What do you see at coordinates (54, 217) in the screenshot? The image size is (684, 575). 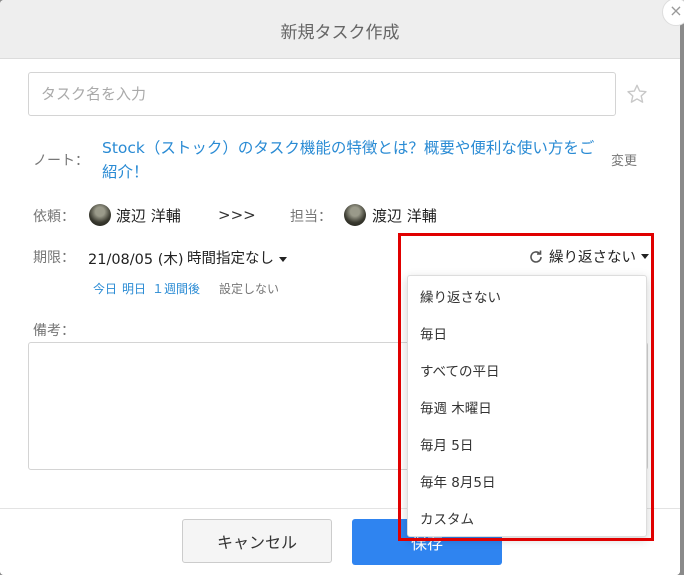 I see `requester-label: 依頼：` at bounding box center [54, 217].